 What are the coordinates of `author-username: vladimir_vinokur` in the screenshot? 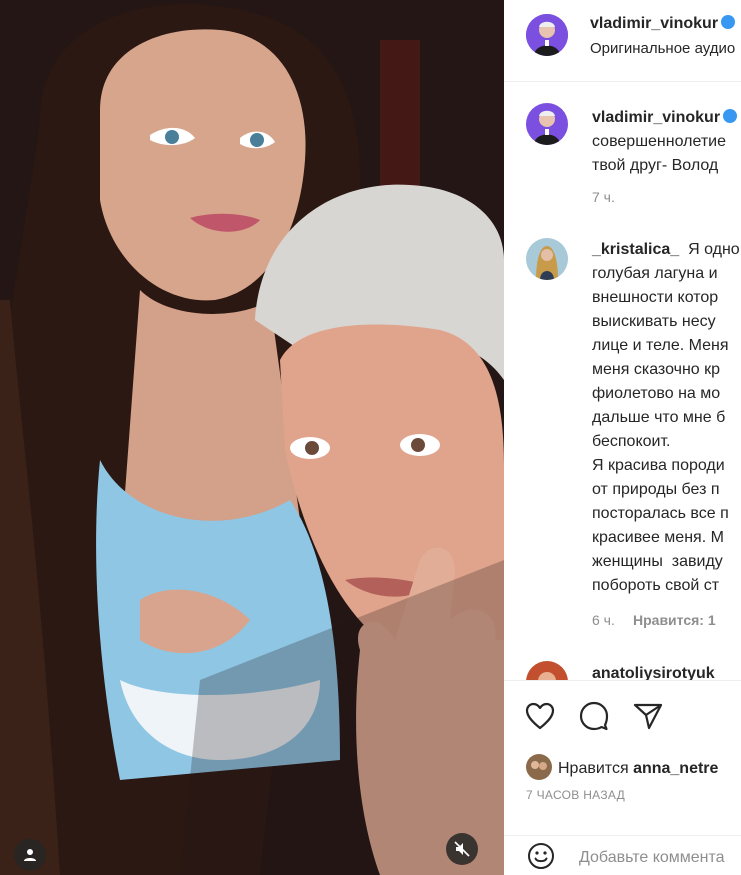 It's located at (663, 24).